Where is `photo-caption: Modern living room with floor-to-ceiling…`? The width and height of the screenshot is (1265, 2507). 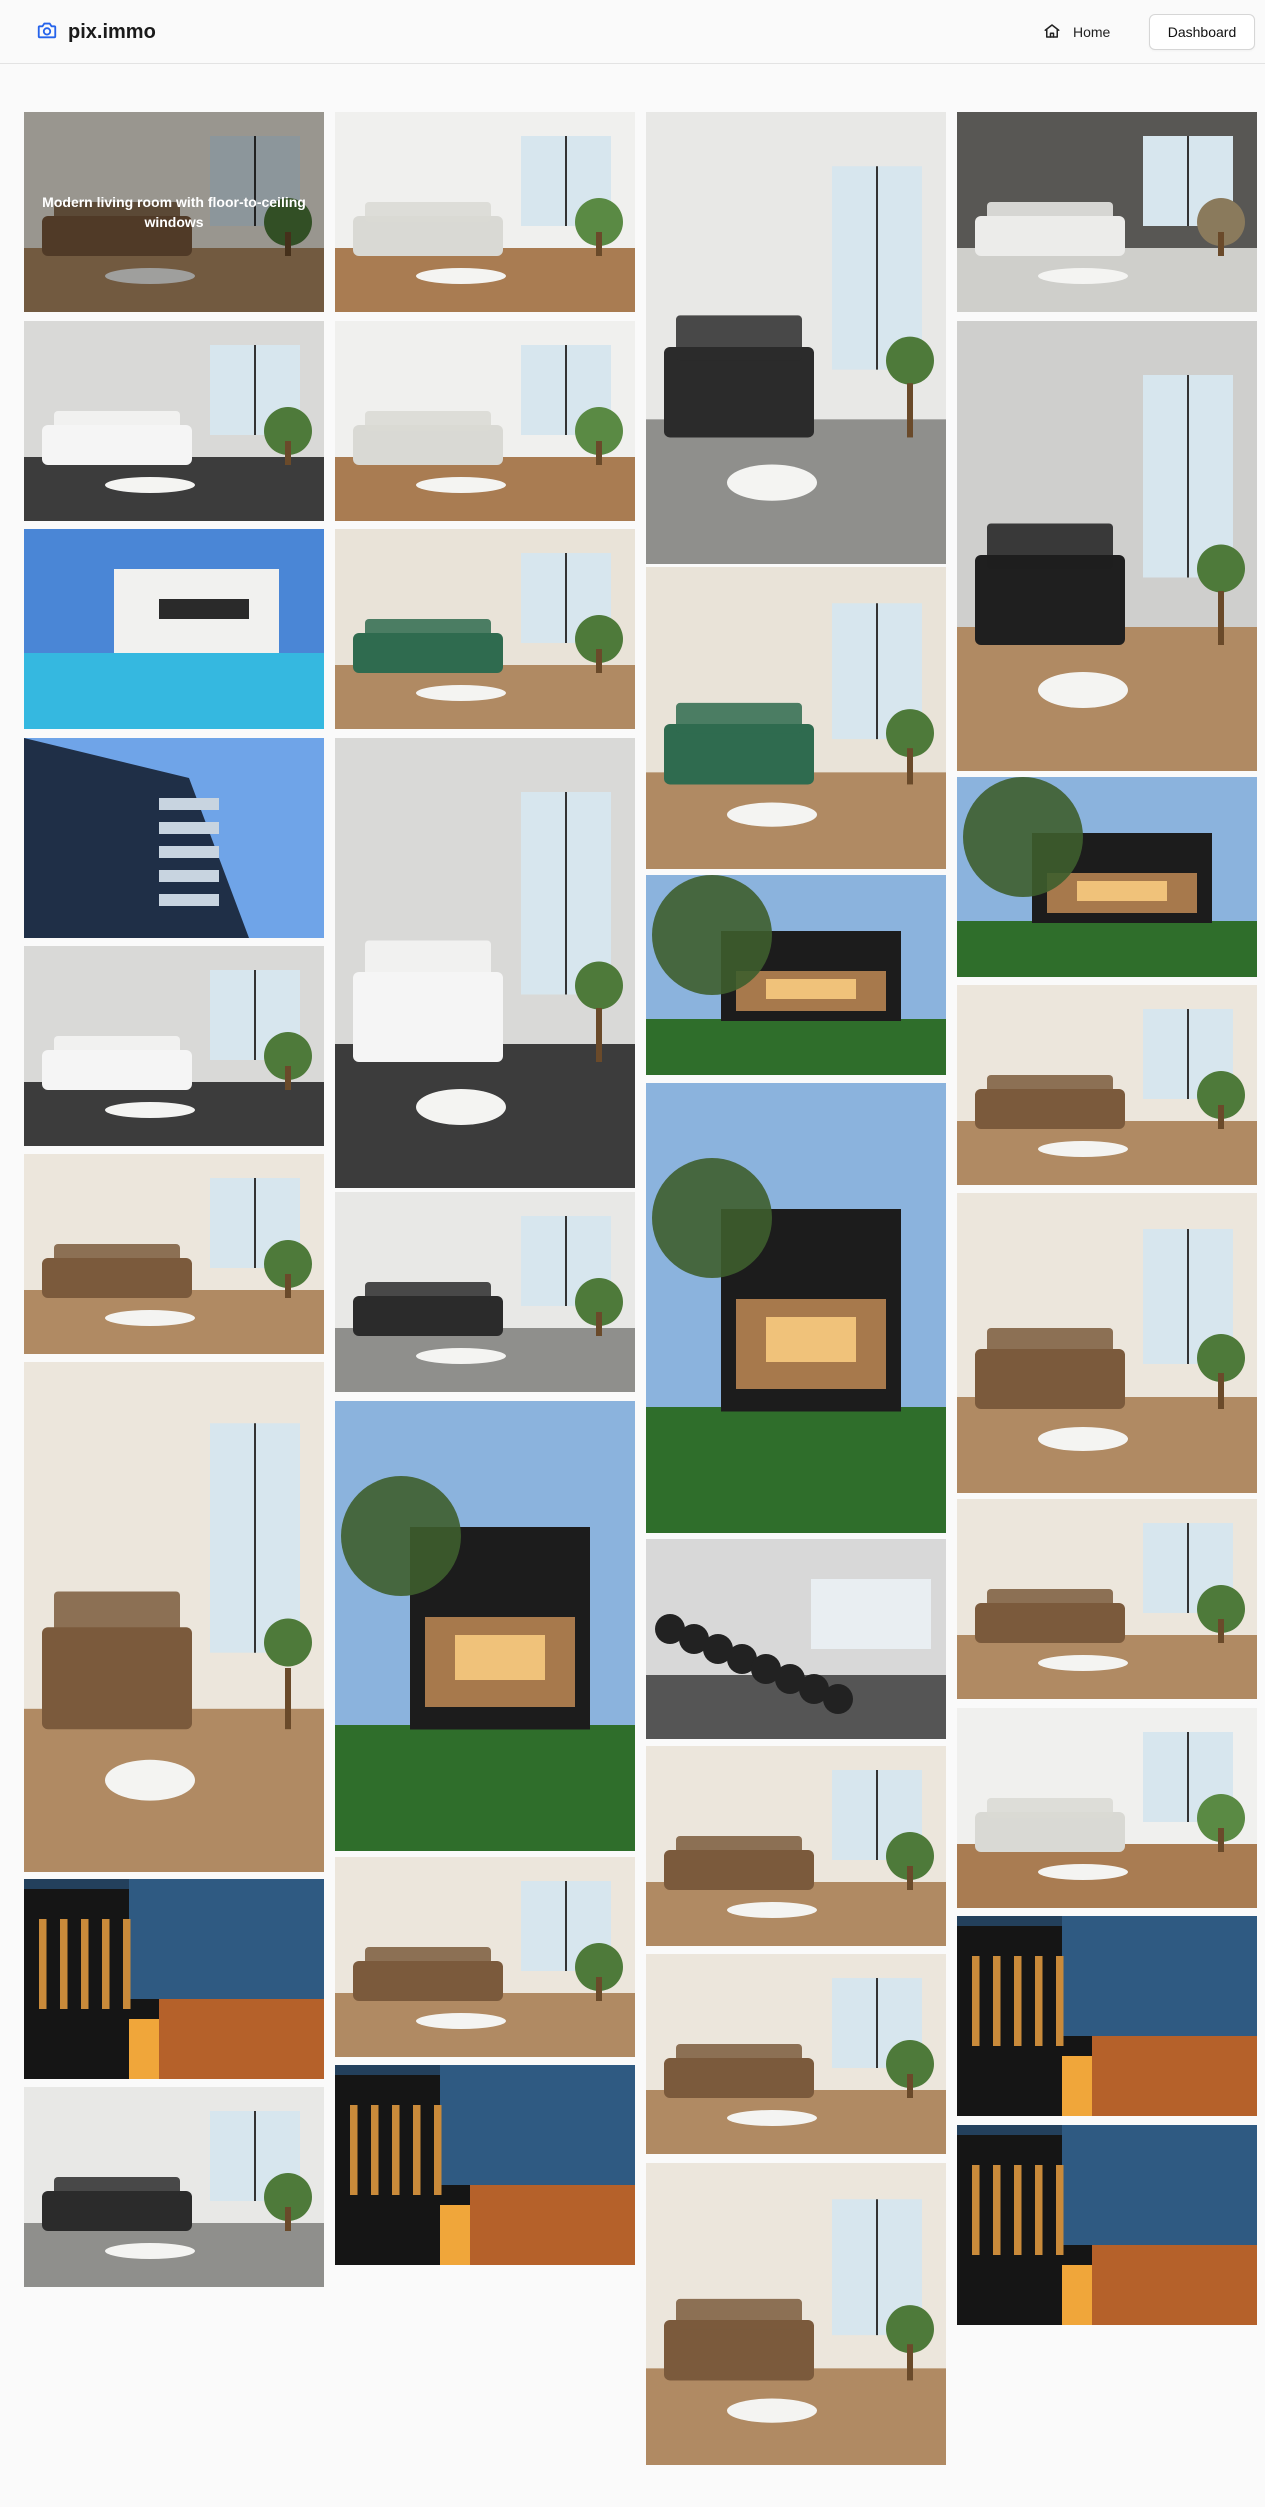 photo-caption: Modern living room with floor-to-ceiling… is located at coordinates (174, 212).